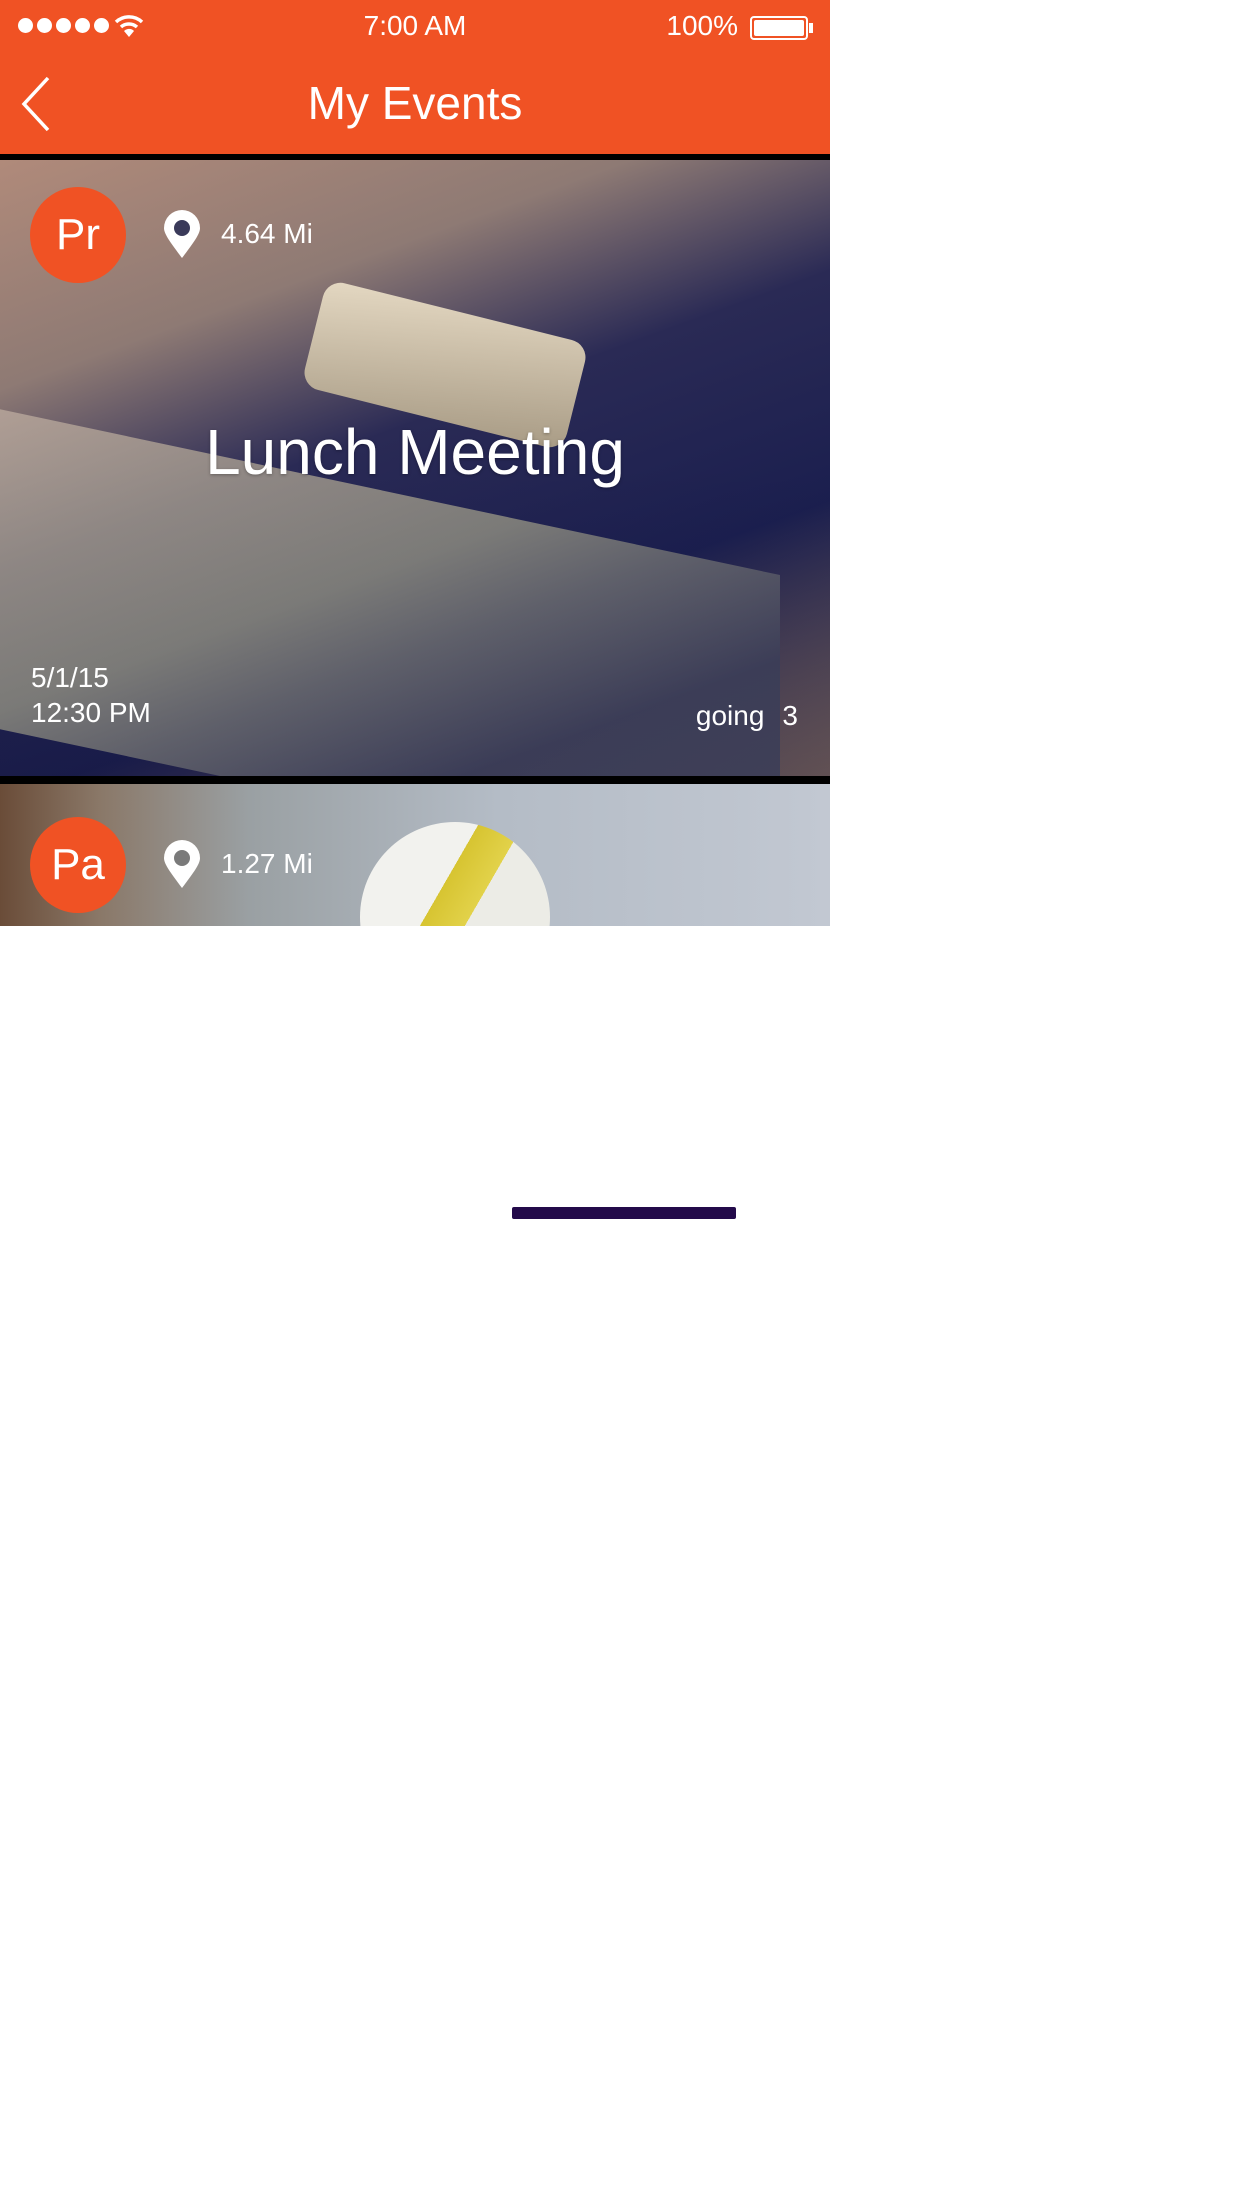 Image resolution: width=1244 pixels, height=2208 pixels. Describe the element at coordinates (415, 855) in the screenshot. I see `event-card: Pa 1.27 Mi` at that location.